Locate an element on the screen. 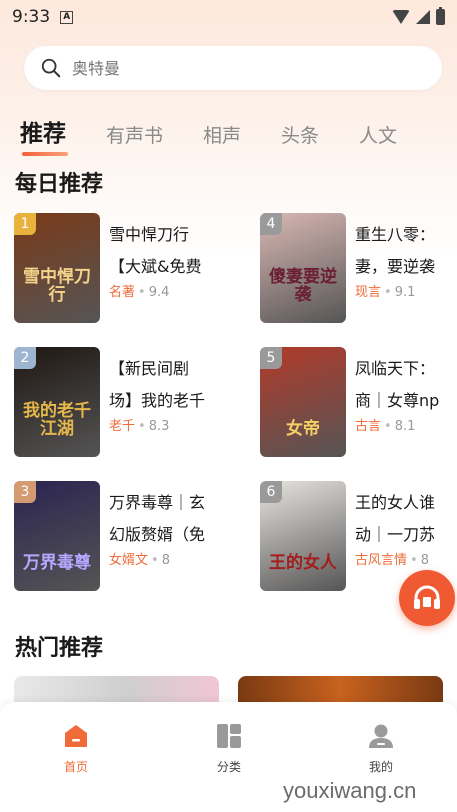 Image resolution: width=457 pixels, height=812 pixels. book-meta: 古风言情 • 8 is located at coordinates (392, 558).